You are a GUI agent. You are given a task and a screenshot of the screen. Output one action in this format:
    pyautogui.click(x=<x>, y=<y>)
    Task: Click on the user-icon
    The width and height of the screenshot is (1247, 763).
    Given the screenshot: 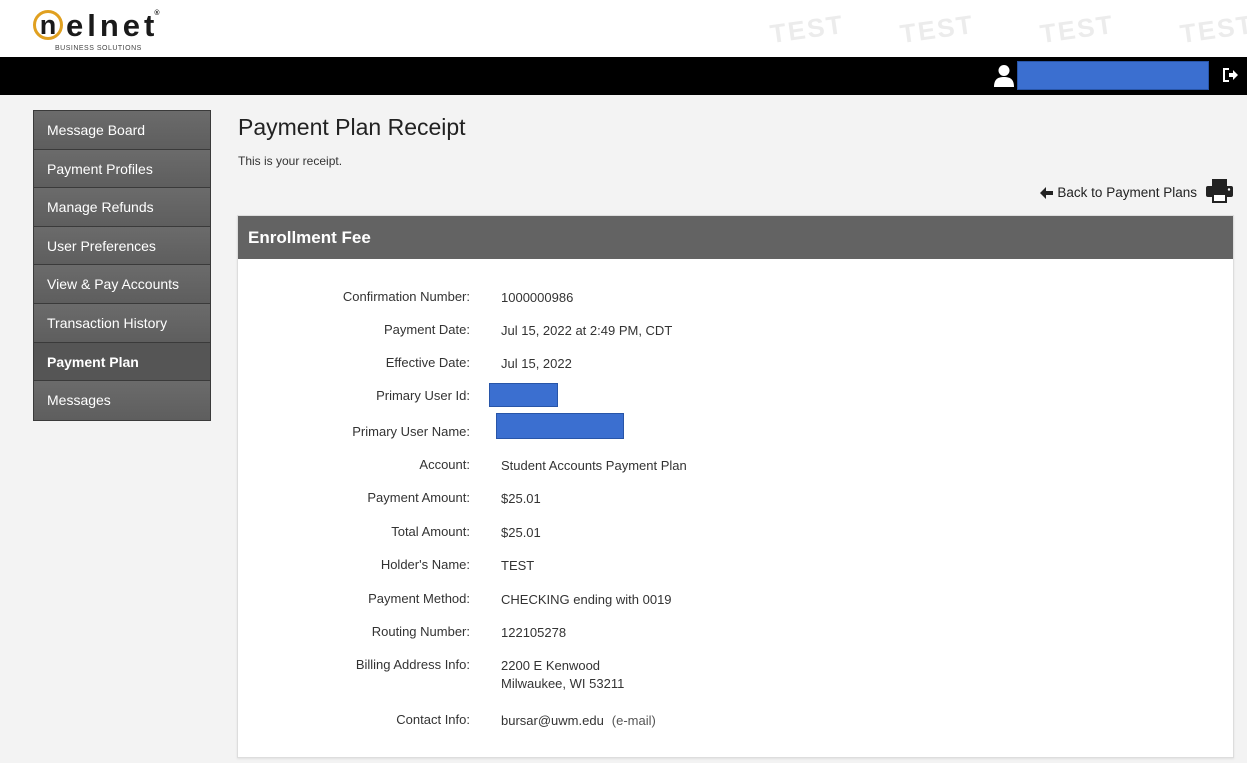 What is the action you would take?
    pyautogui.click(x=1004, y=76)
    